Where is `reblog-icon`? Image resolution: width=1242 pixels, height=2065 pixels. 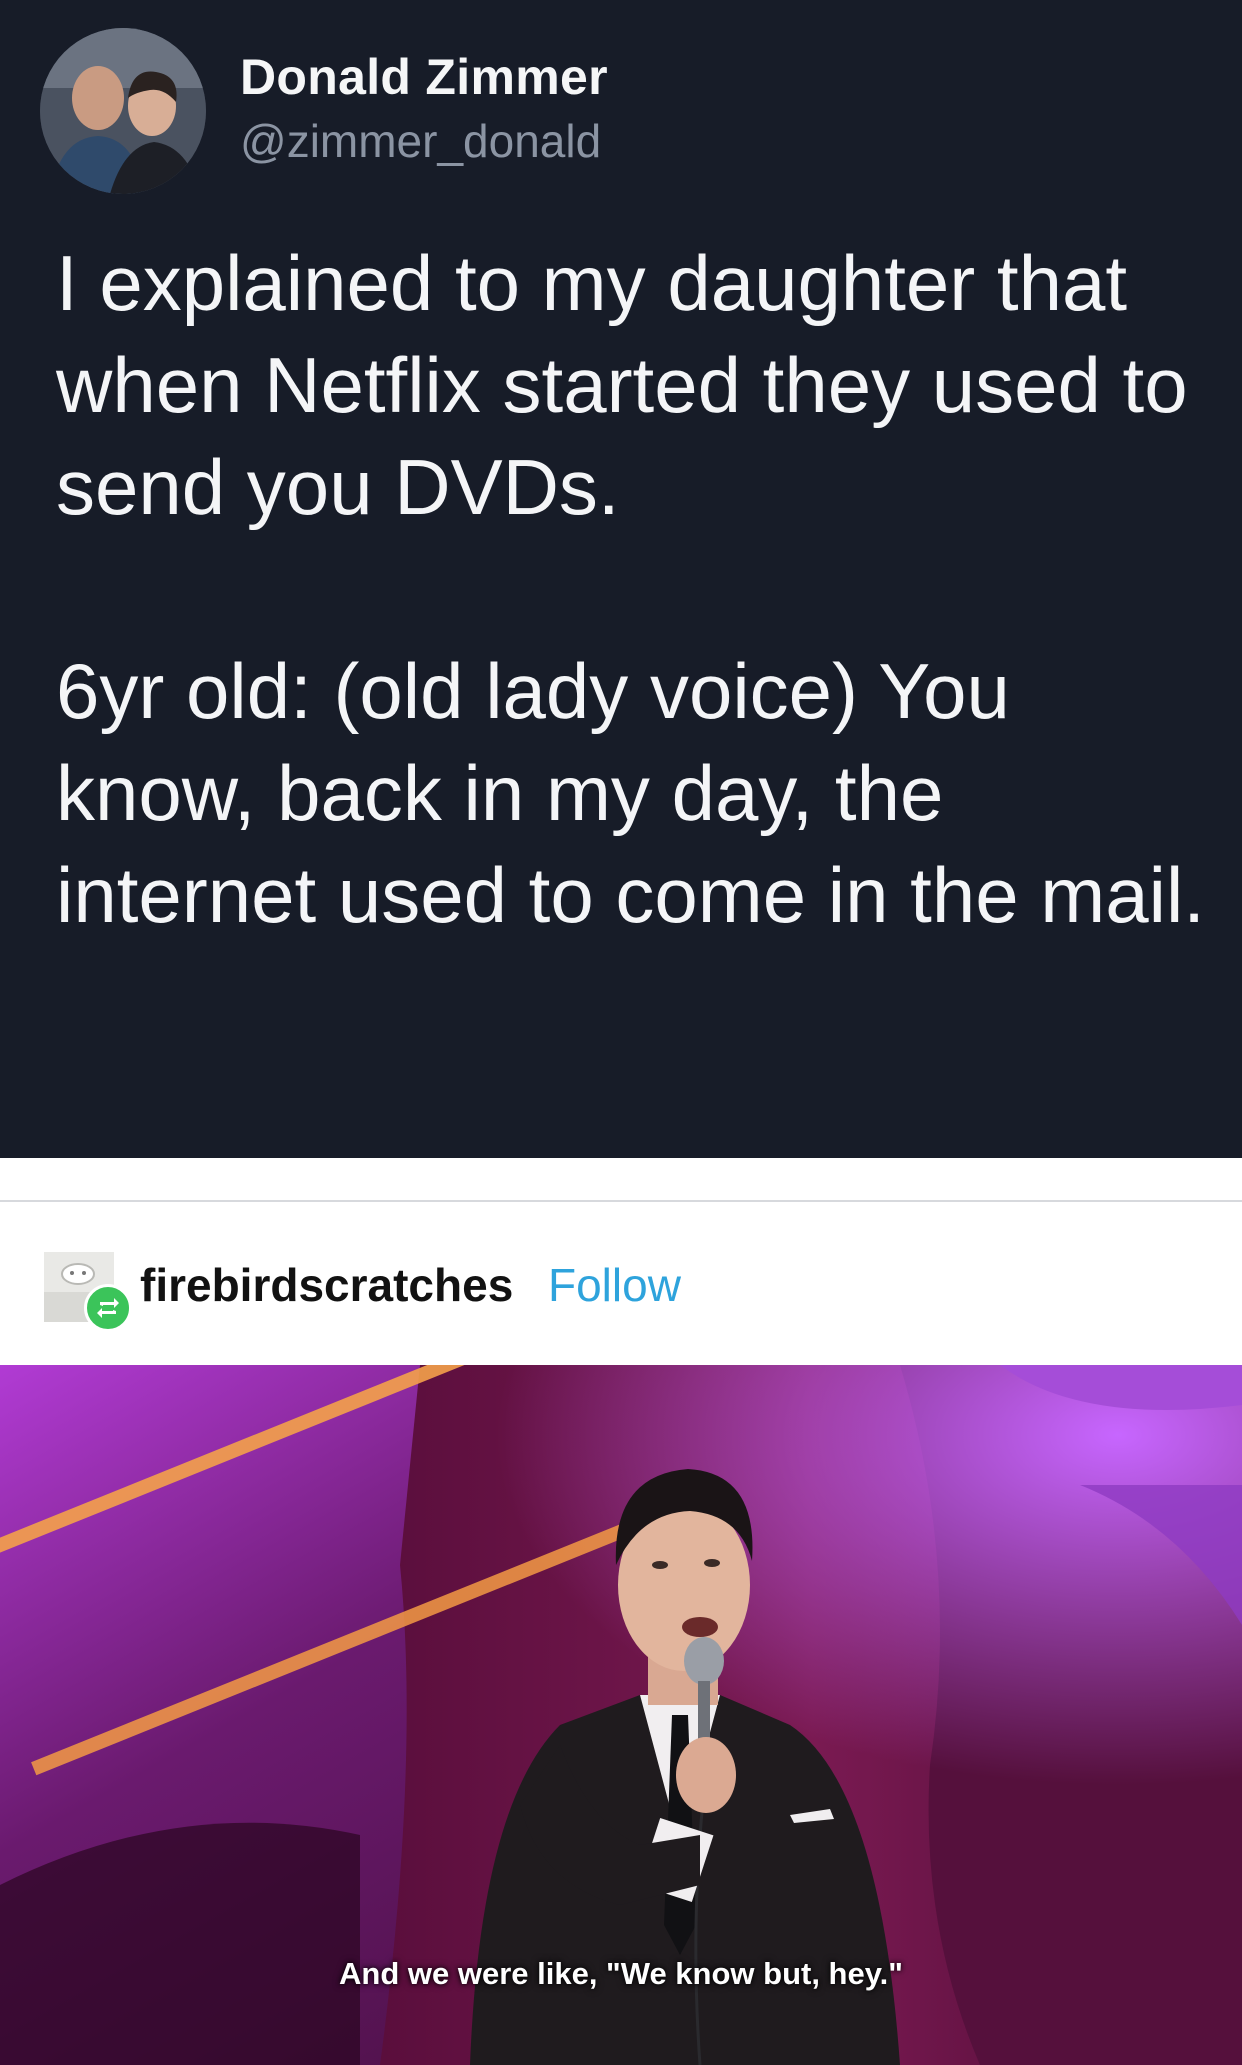 reblog-icon is located at coordinates (108, 1308).